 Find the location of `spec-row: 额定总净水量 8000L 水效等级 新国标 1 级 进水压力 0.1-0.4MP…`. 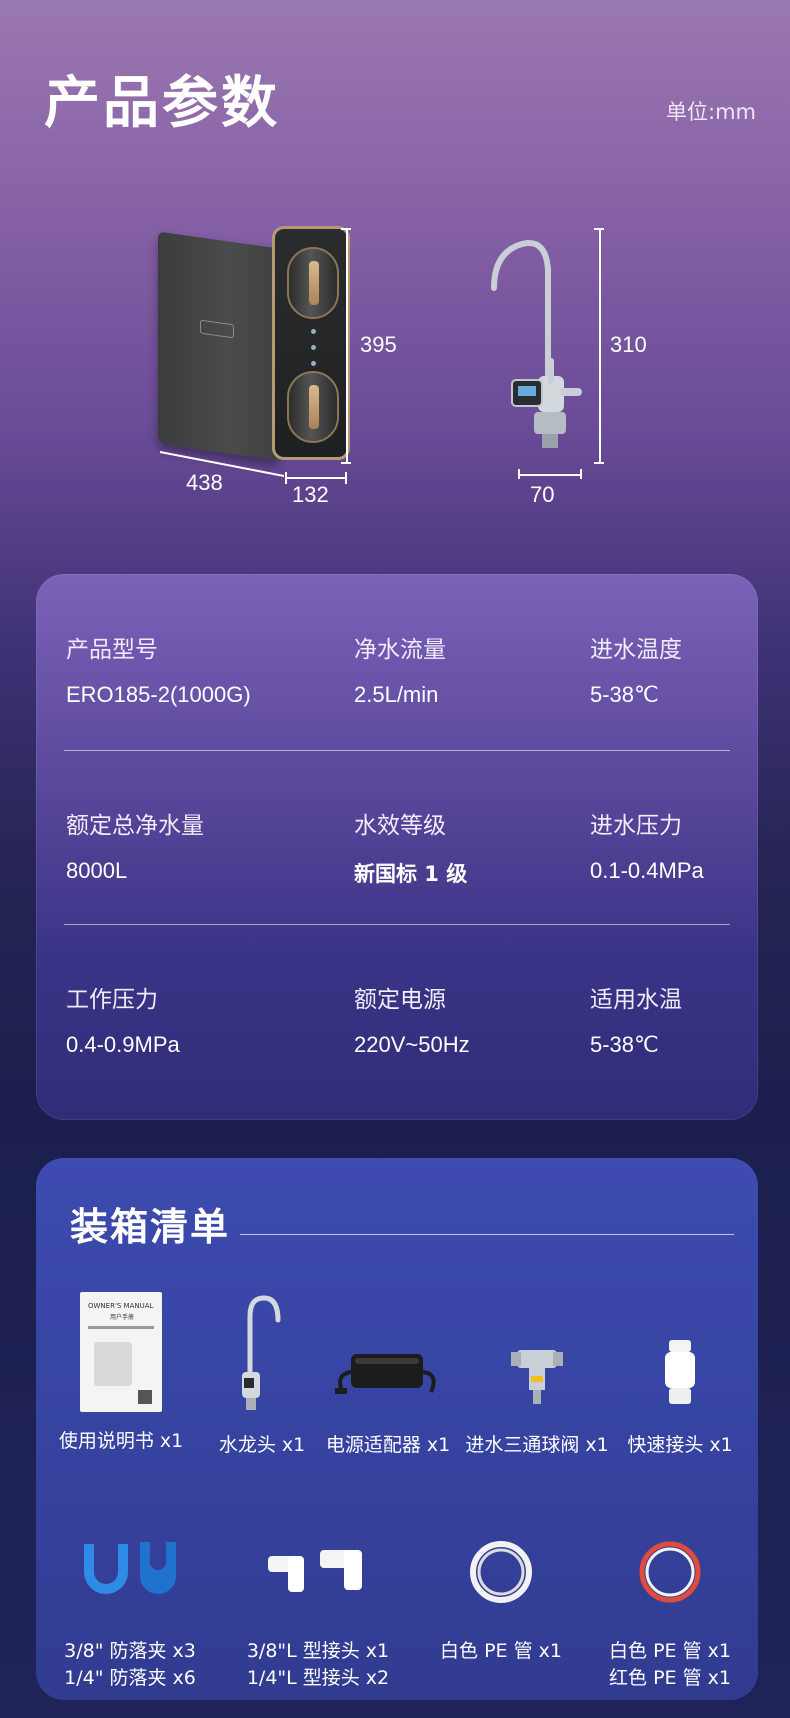

spec-row: 额定总净水量 8000L 水效等级 新国标 1 级 进水压力 0.1-0.4MP… is located at coordinates (401, 866).